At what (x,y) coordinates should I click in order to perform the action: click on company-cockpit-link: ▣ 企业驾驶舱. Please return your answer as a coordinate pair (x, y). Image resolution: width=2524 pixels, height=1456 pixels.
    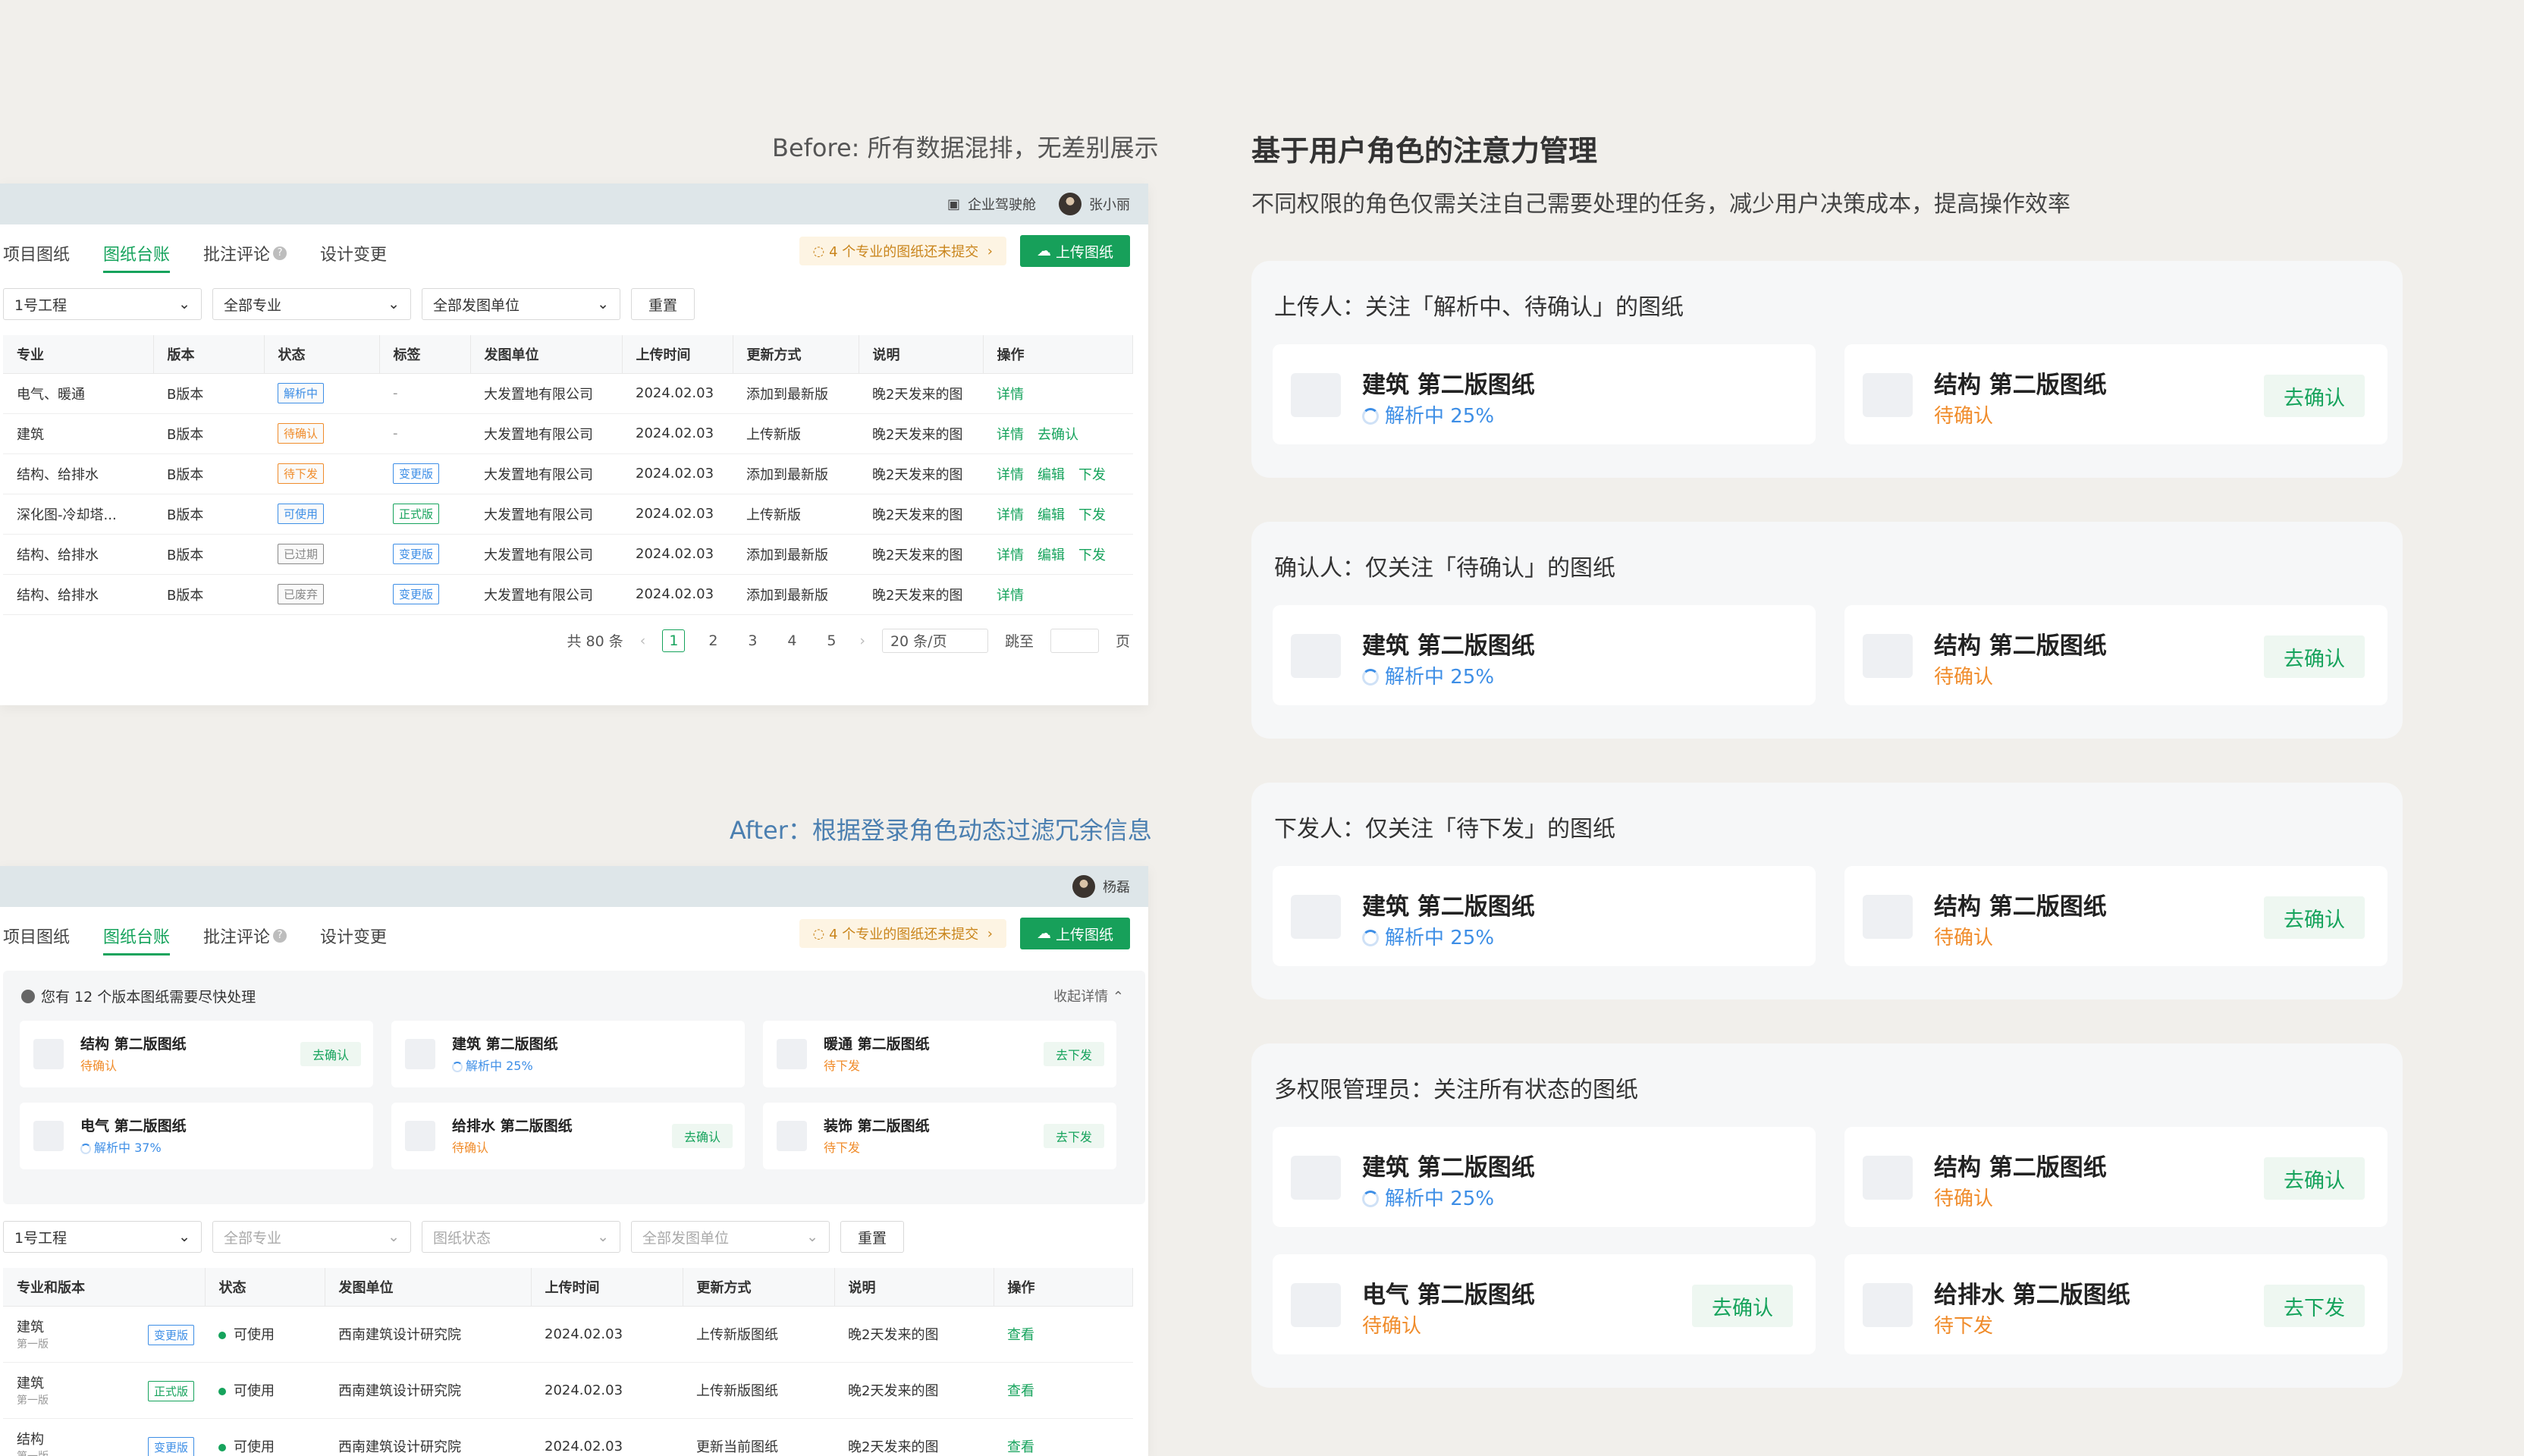
    Looking at the image, I should click on (992, 204).